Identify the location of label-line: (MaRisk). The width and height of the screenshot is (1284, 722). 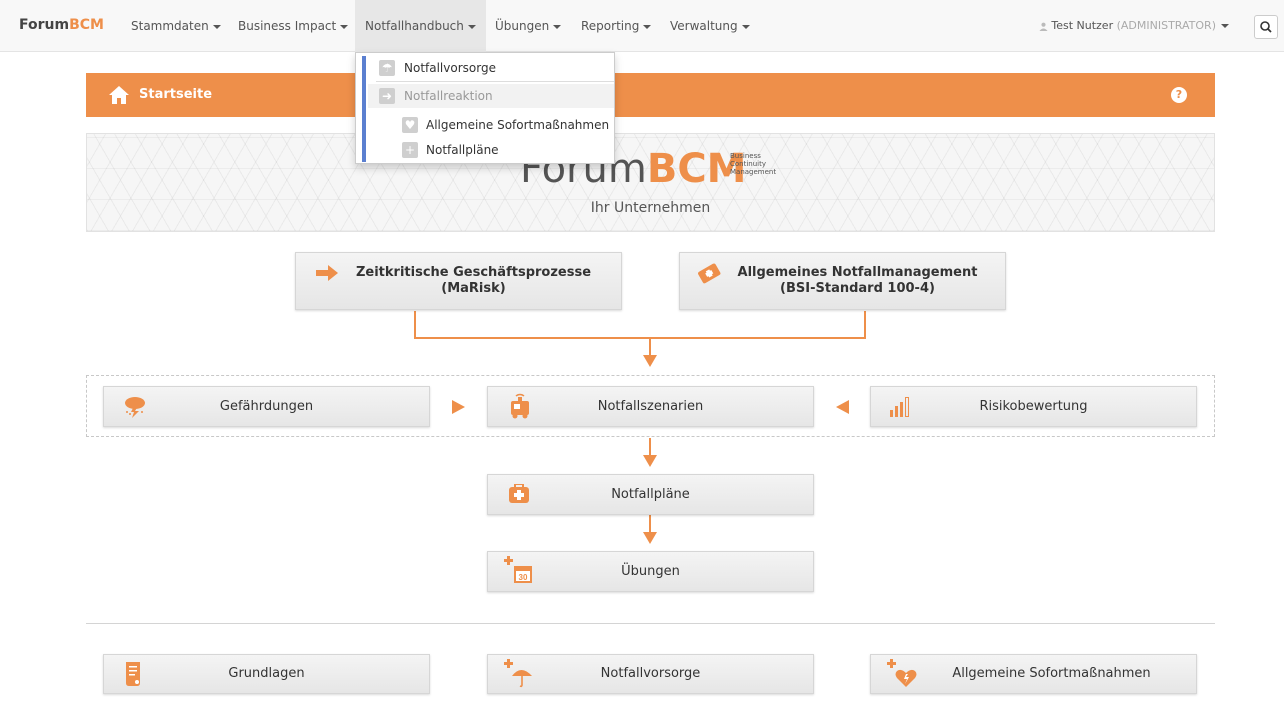
(473, 288).